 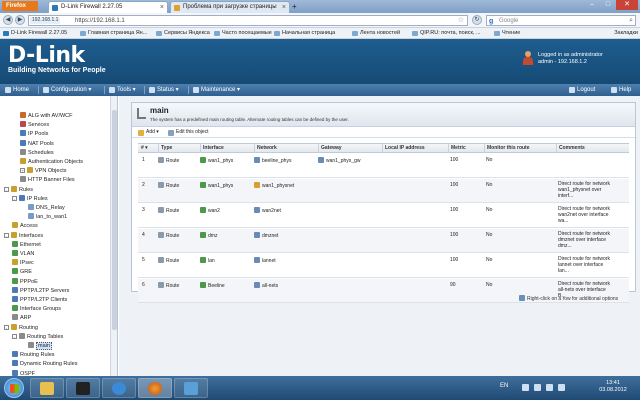 What do you see at coordinates (119, 388) in the screenshot?
I see `taskbar-media` at bounding box center [119, 388].